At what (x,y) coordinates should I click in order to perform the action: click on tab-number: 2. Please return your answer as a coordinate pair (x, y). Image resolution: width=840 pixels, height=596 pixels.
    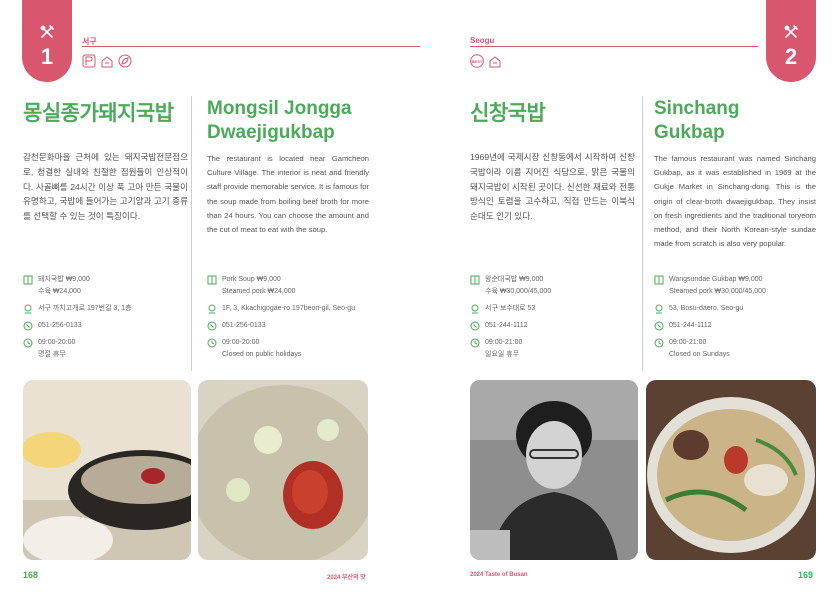
    Looking at the image, I should click on (791, 56).